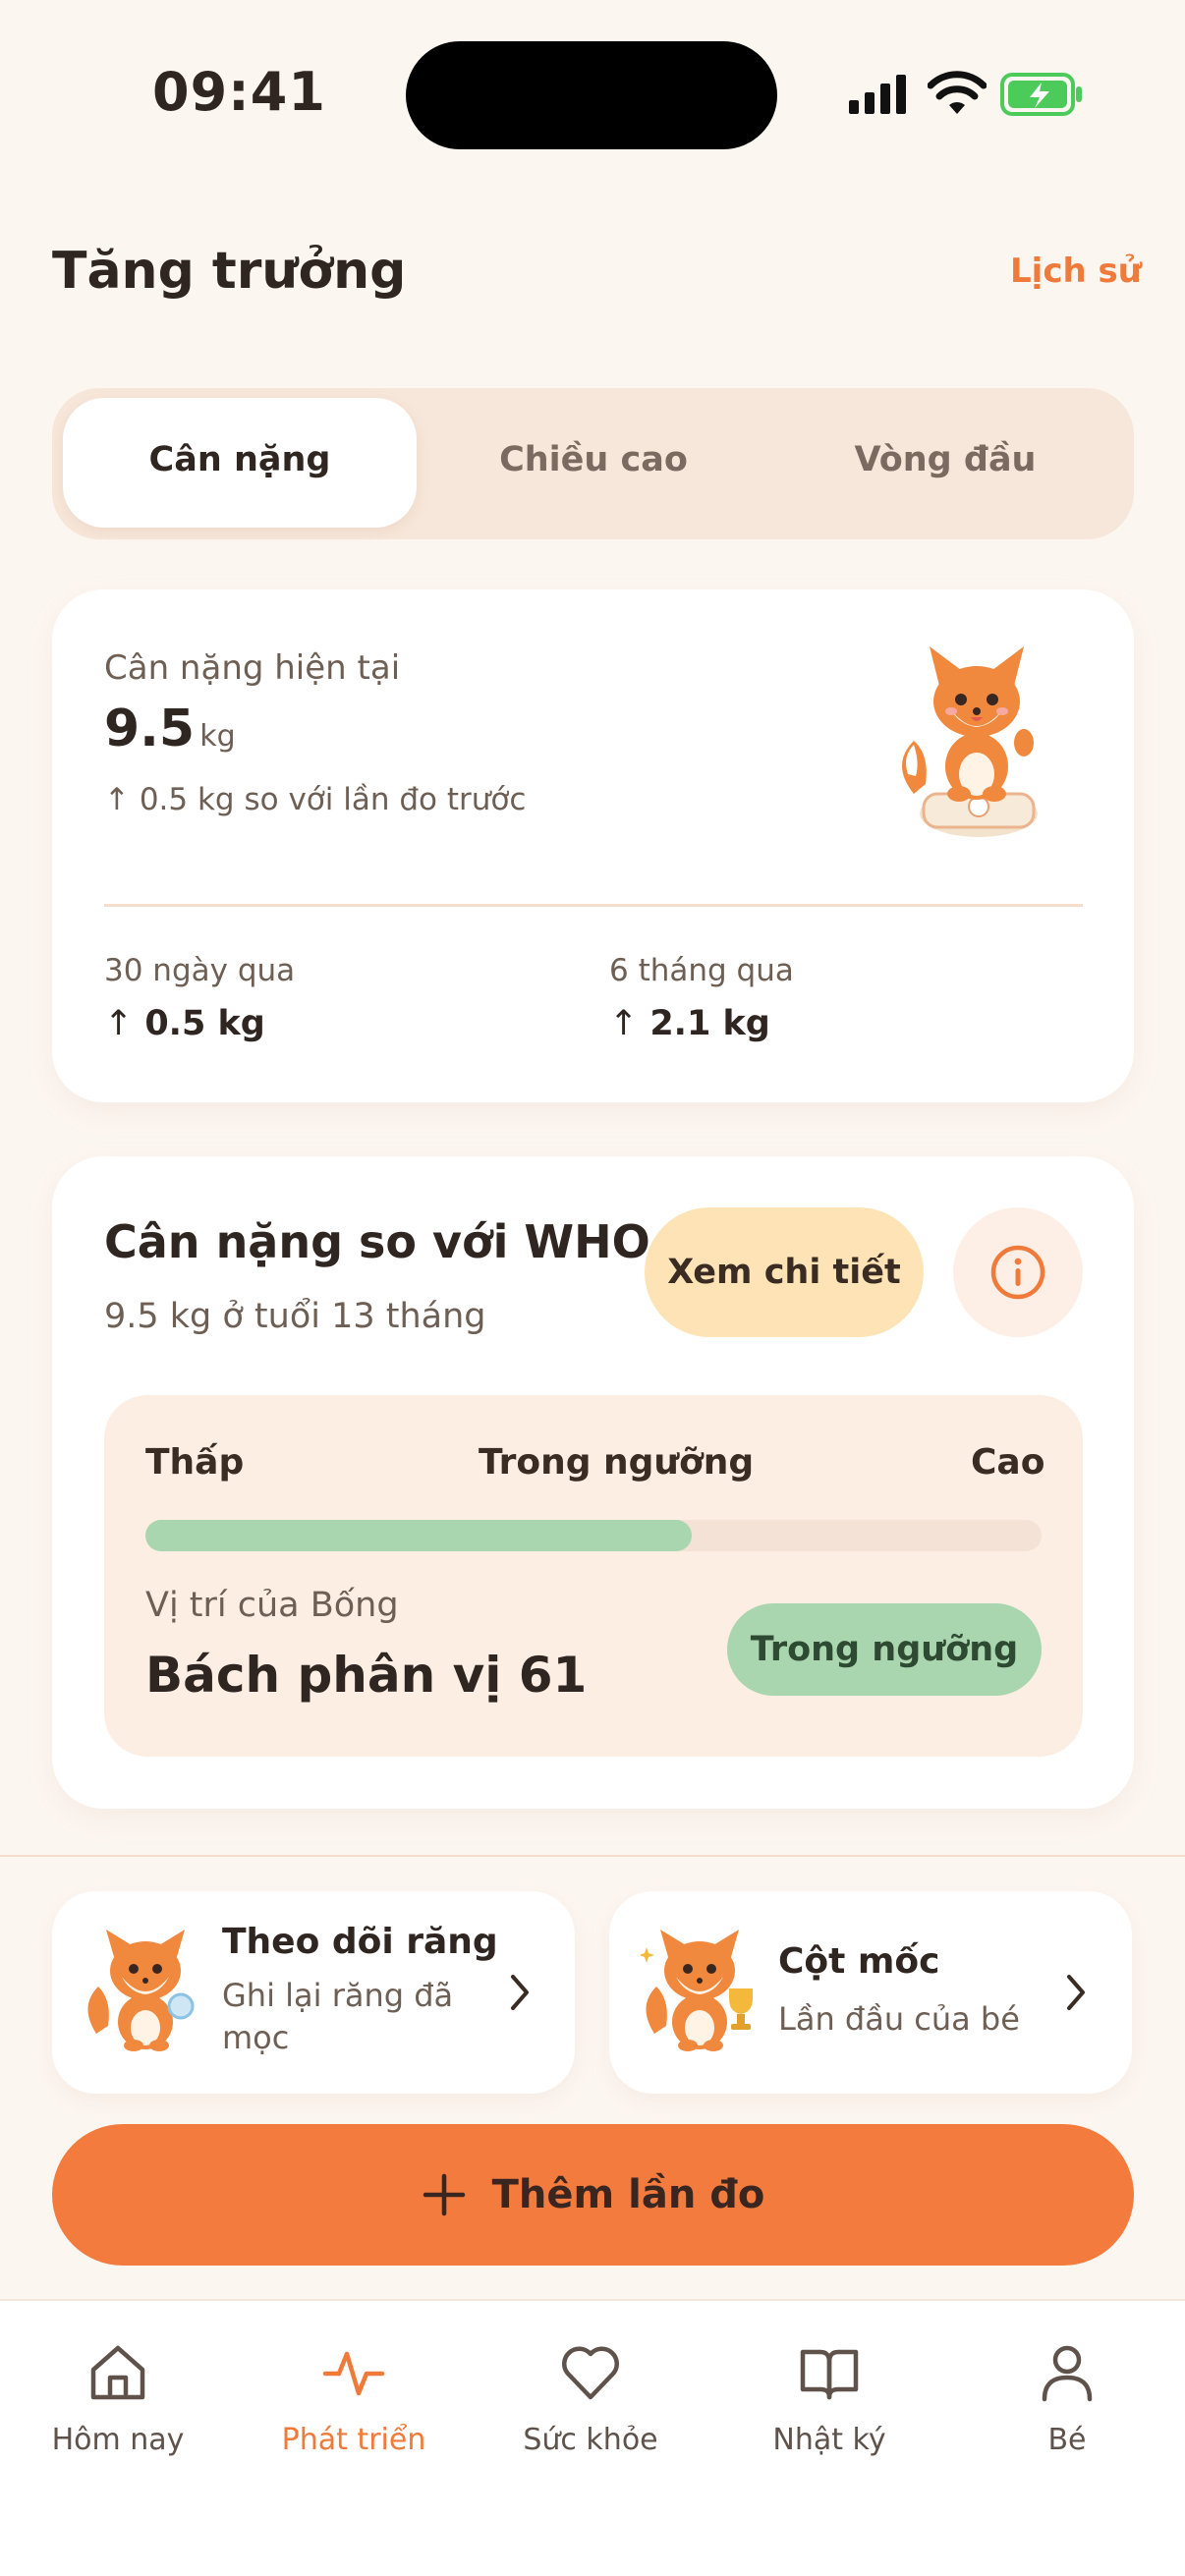 The height and width of the screenshot is (2576, 1185). Describe the element at coordinates (830, 2374) in the screenshot. I see `book-icon` at that location.